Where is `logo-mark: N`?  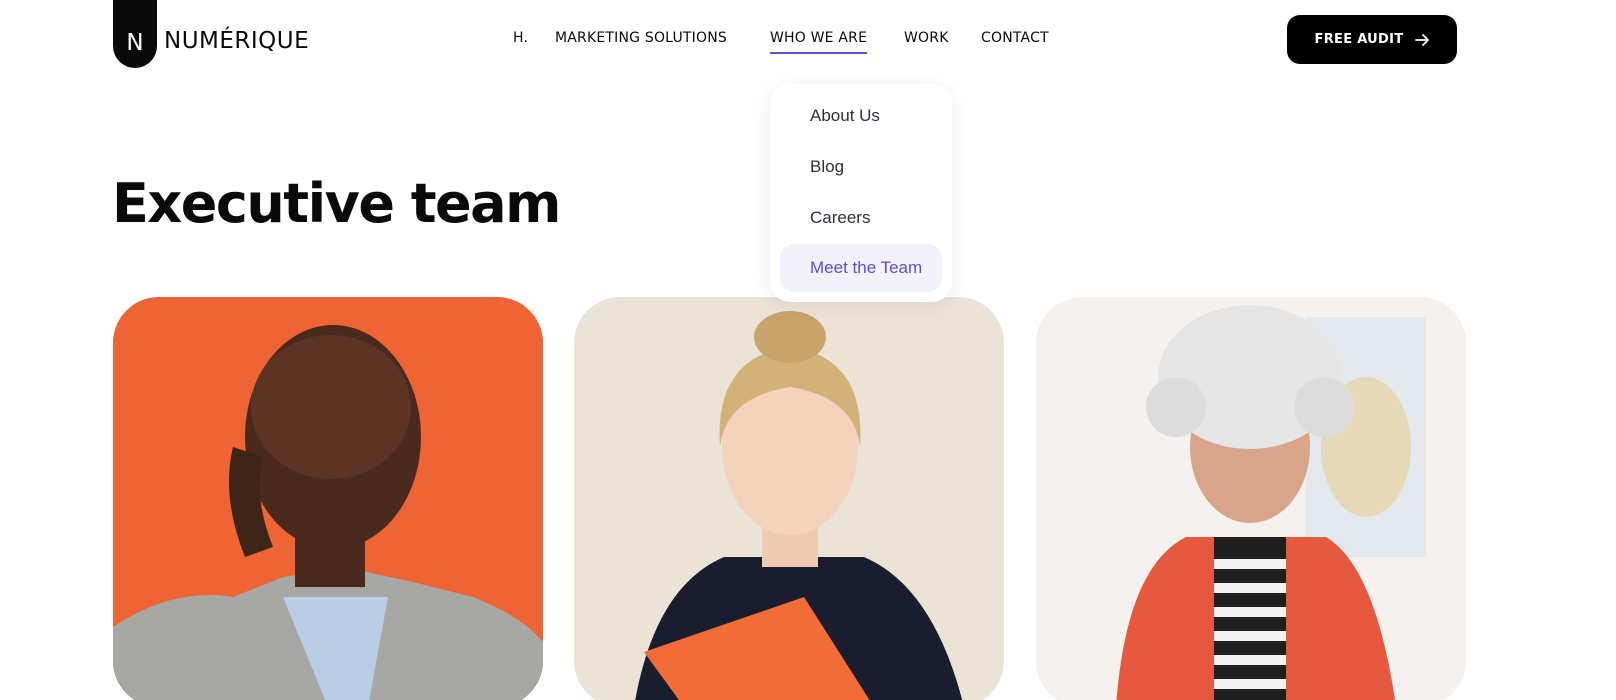 logo-mark: N is located at coordinates (135, 34).